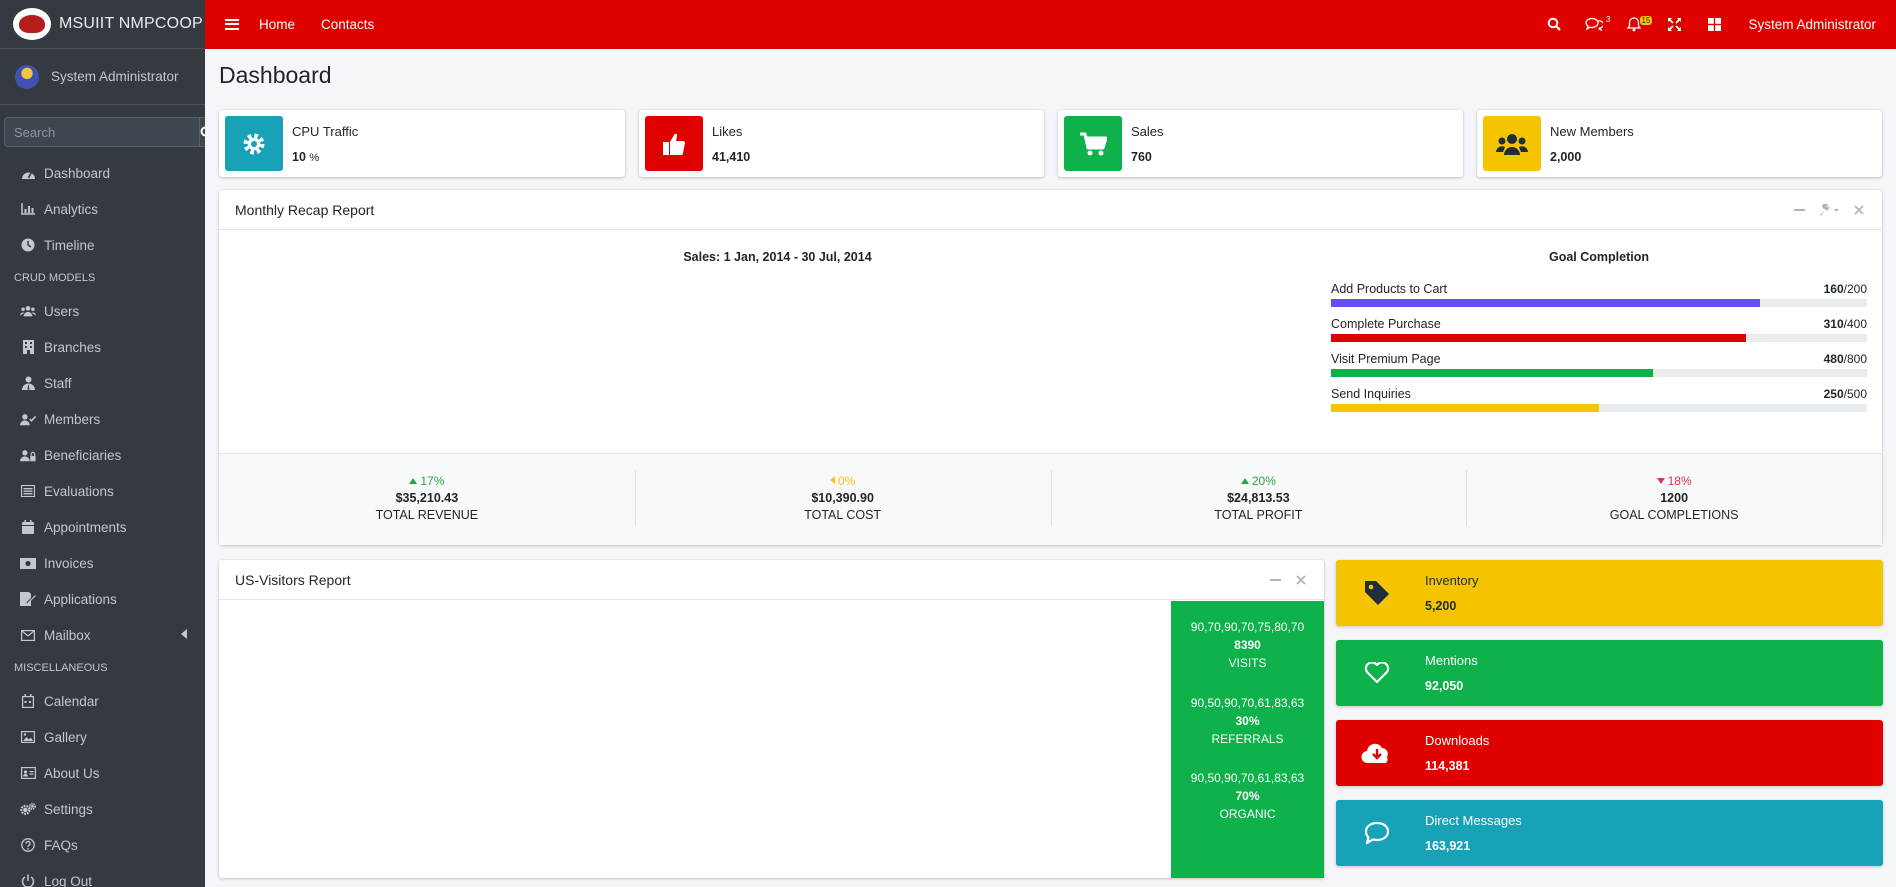 The width and height of the screenshot is (1896, 887). What do you see at coordinates (28, 491) in the screenshot?
I see `list-alt-icon` at bounding box center [28, 491].